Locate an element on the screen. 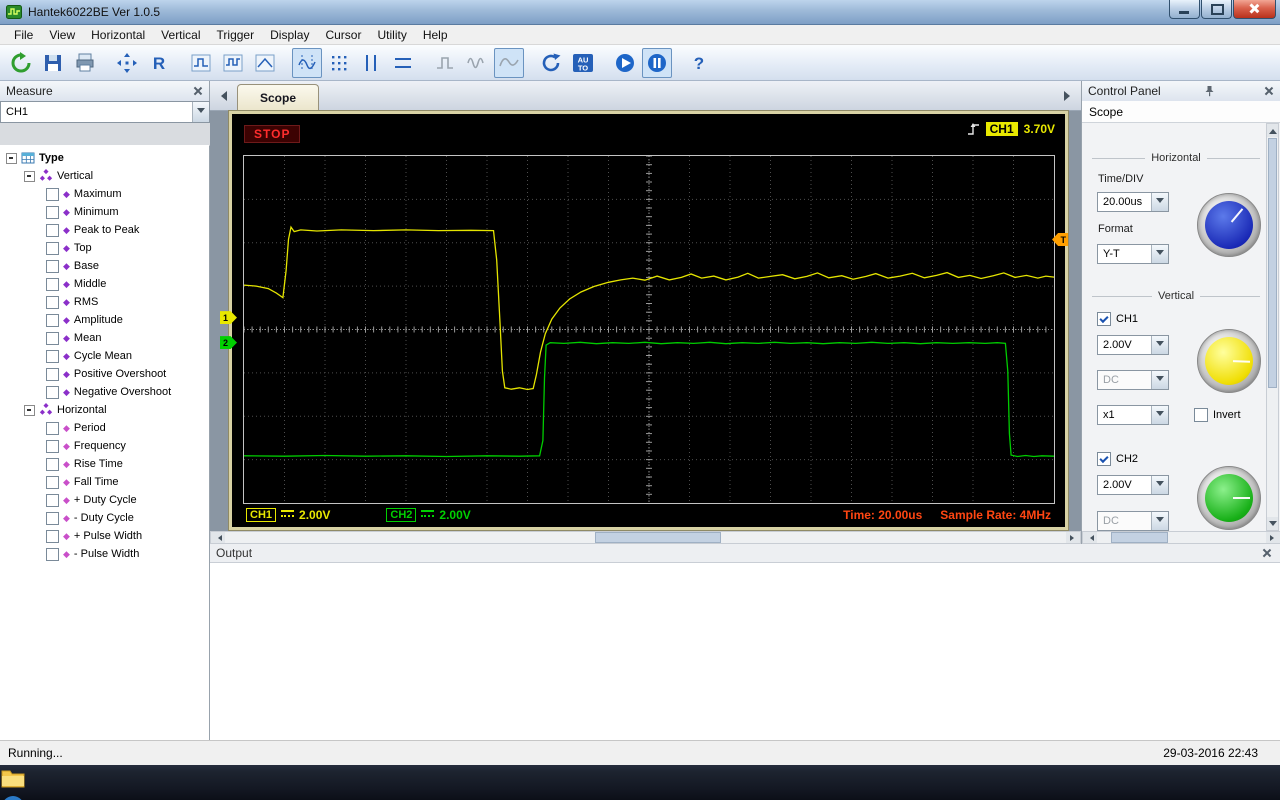 The height and width of the screenshot is (800, 1280). window-titlebar: Hantek6022BE Ver 1.0.5 is located at coordinates (640, 12).